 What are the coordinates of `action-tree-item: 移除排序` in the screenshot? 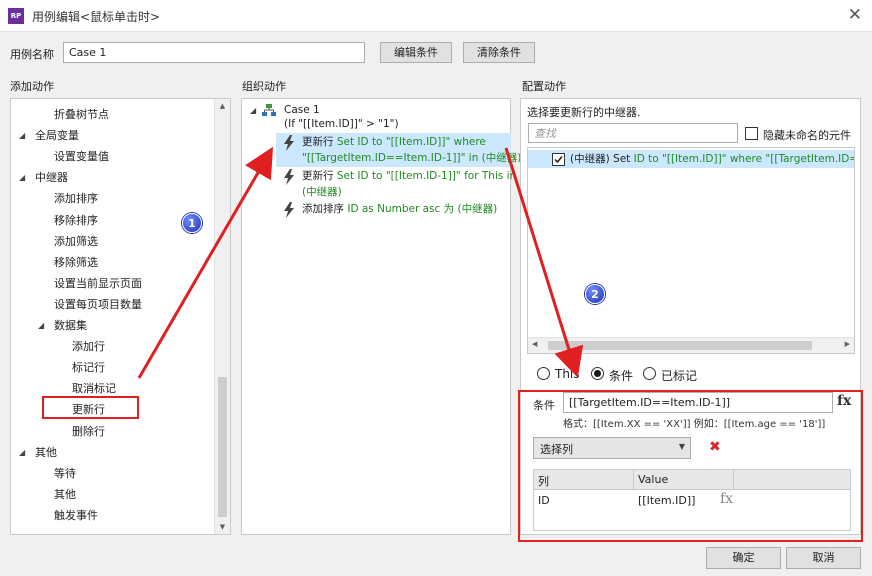 It's located at (76, 220).